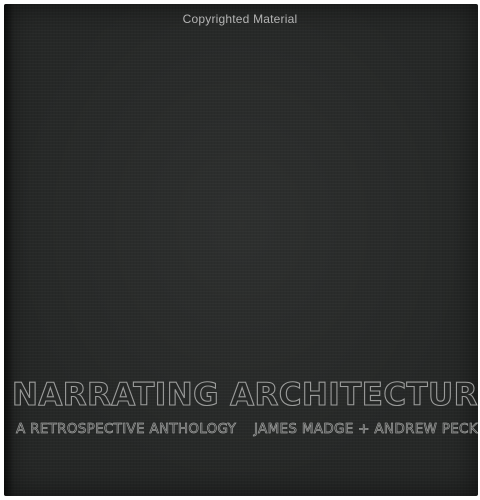  I want to click on book-title: NARRATING ARCHITECTURE, so click(244, 395).